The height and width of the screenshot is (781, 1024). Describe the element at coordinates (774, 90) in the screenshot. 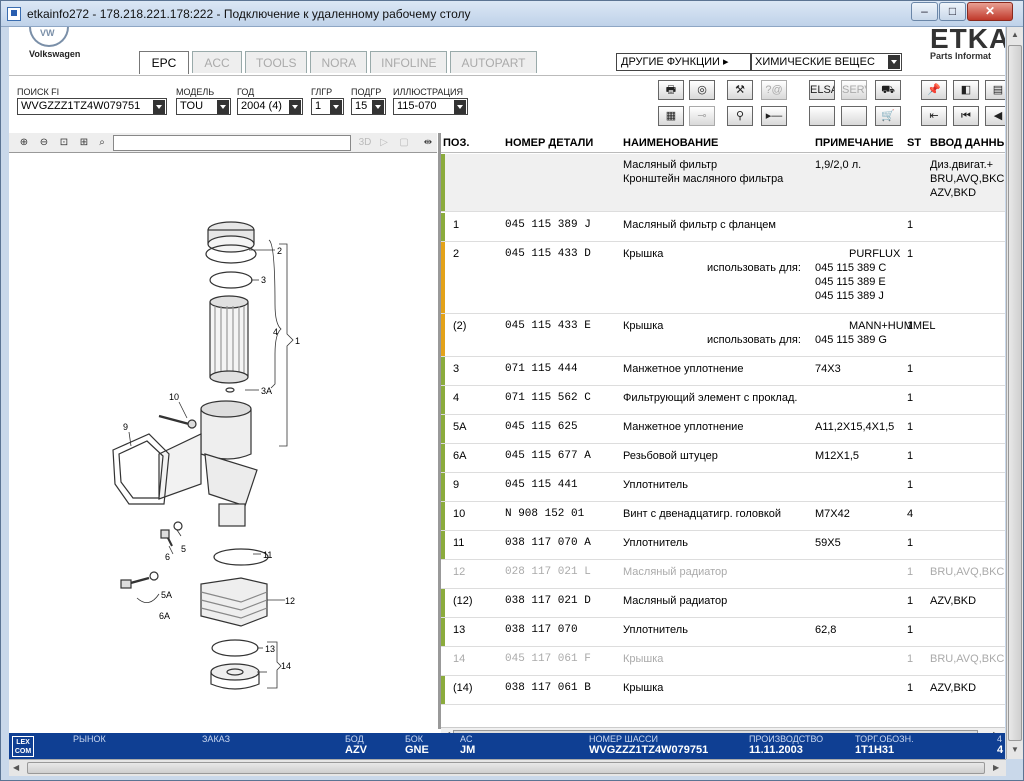

I see `help-icon: ?@` at that location.